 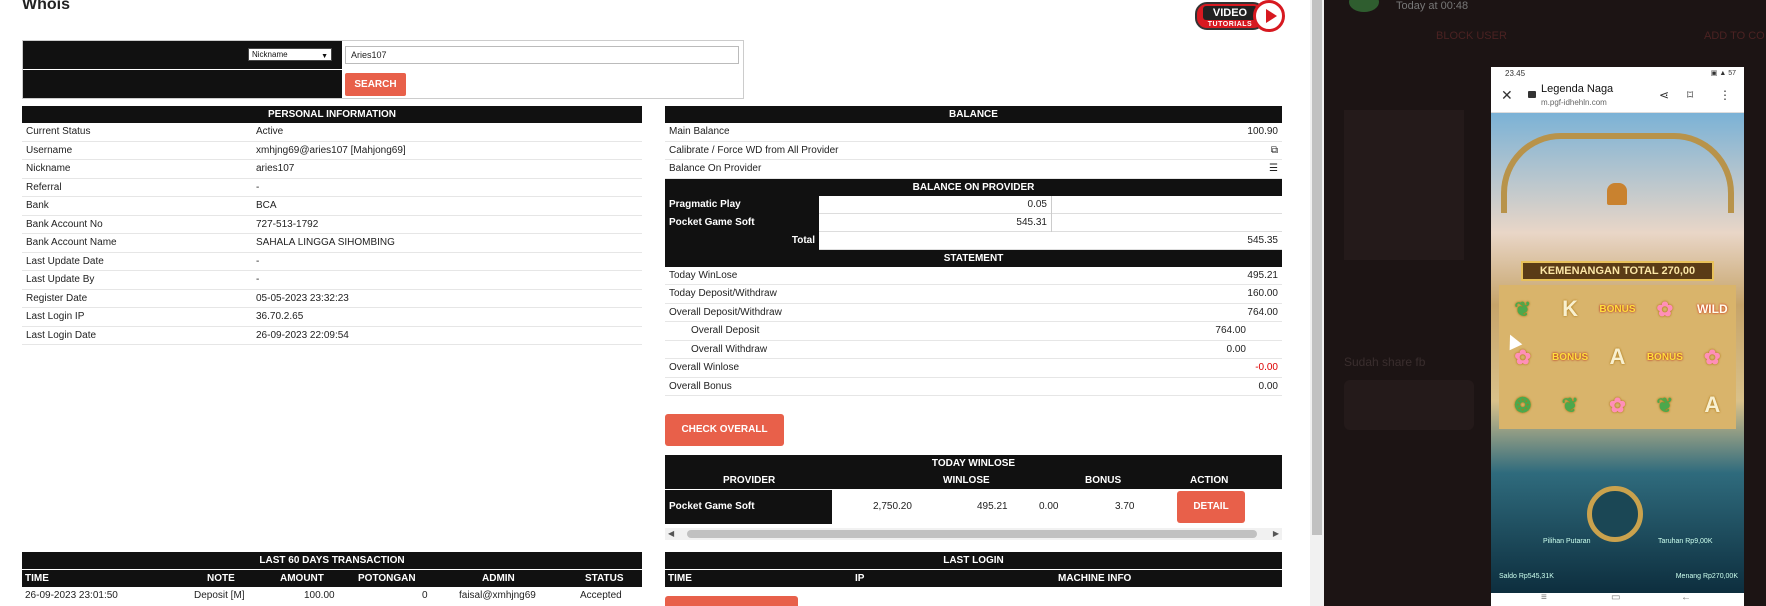 What do you see at coordinates (973, 258) in the screenshot?
I see `statement-header: STATEMENT` at bounding box center [973, 258].